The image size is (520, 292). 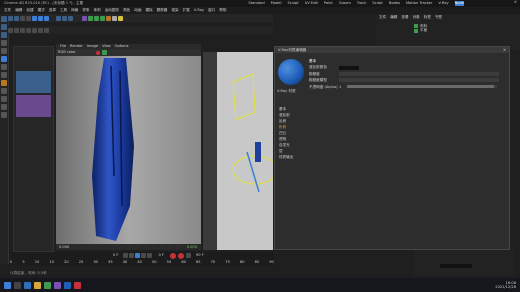 What do you see at coordinates (102, 18) in the screenshot?
I see `deformer-icon` at bounding box center [102, 18].